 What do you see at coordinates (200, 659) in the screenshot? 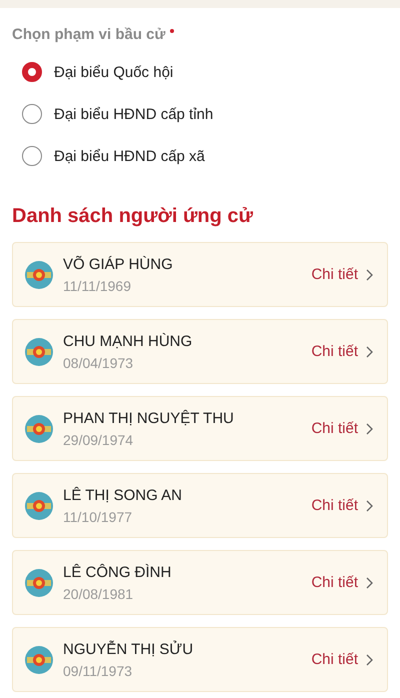
I see `candidate-card: NGUYỄN THỊ SỬU 09/11/1973 Chi tiết` at bounding box center [200, 659].